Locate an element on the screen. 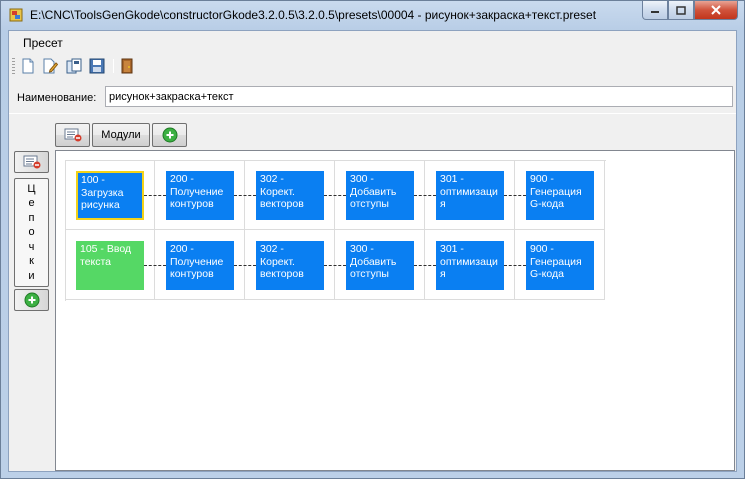 This screenshot has width=745, height=479. tab-letter: Ц is located at coordinates (31, 188).